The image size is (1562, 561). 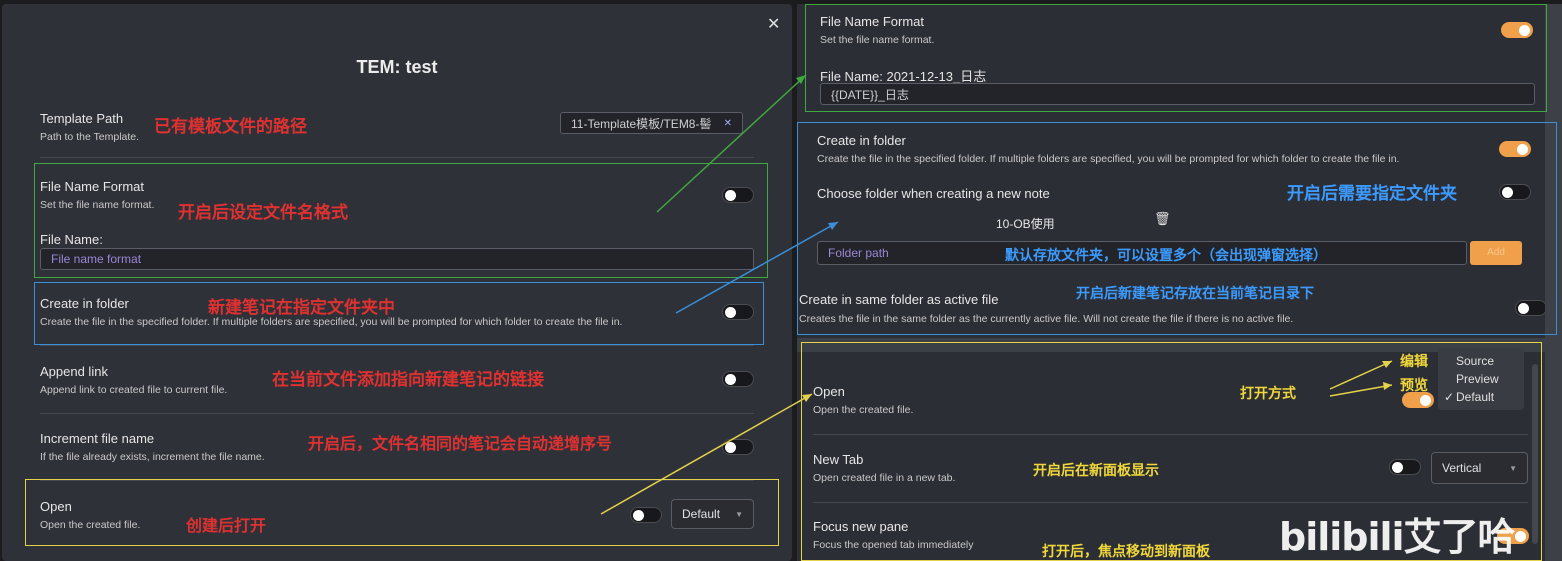 I want to click on annotation-create-in-folder: 新建笔记在指定文件夹中, so click(x=301, y=308).